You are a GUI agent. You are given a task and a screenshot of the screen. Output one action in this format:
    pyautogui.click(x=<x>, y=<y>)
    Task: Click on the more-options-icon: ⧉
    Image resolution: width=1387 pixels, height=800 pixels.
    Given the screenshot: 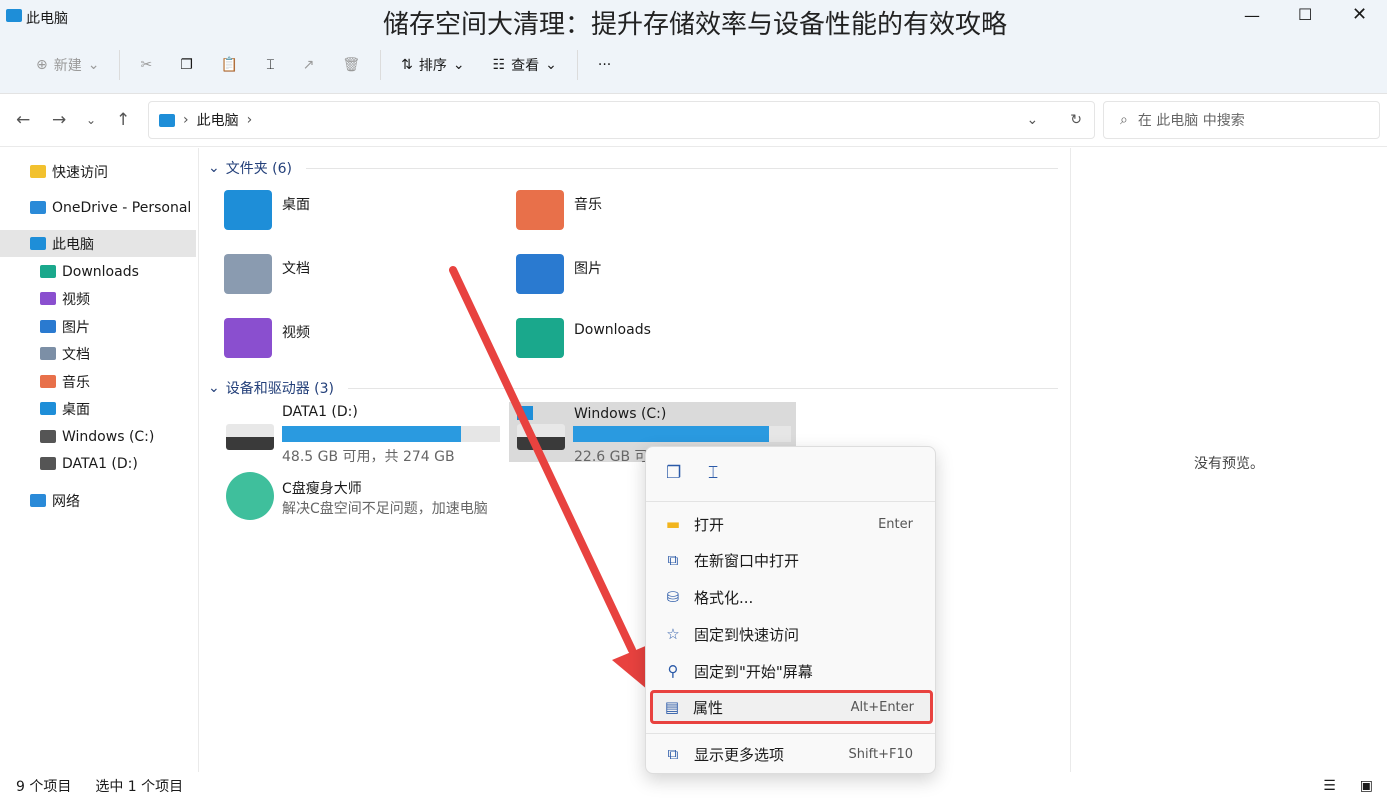 What is the action you would take?
    pyautogui.click(x=673, y=754)
    